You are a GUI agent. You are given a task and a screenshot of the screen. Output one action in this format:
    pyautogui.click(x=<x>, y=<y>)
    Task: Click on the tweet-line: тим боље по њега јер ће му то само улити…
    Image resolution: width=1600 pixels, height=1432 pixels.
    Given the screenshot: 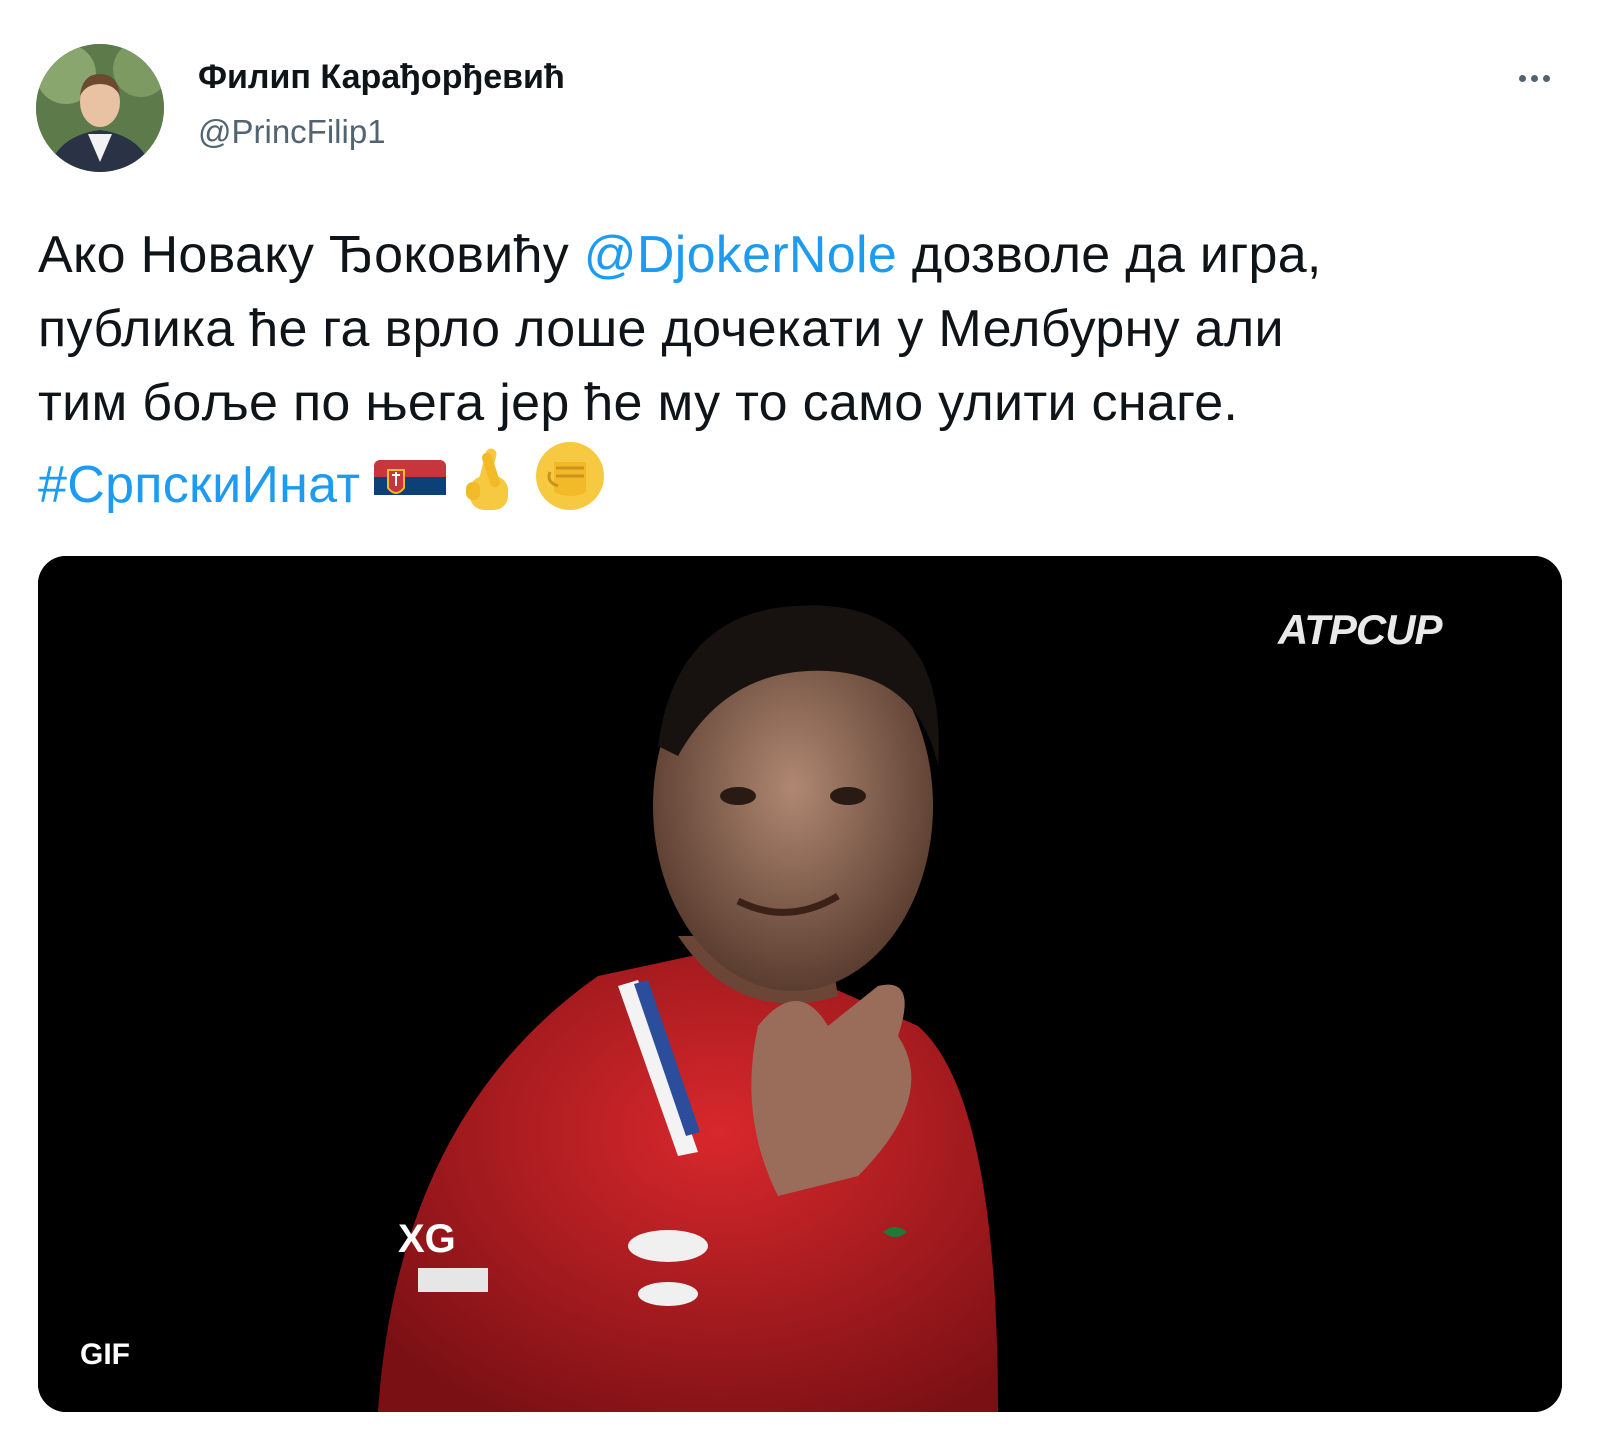 What is the action you would take?
    pyautogui.click(x=803, y=403)
    